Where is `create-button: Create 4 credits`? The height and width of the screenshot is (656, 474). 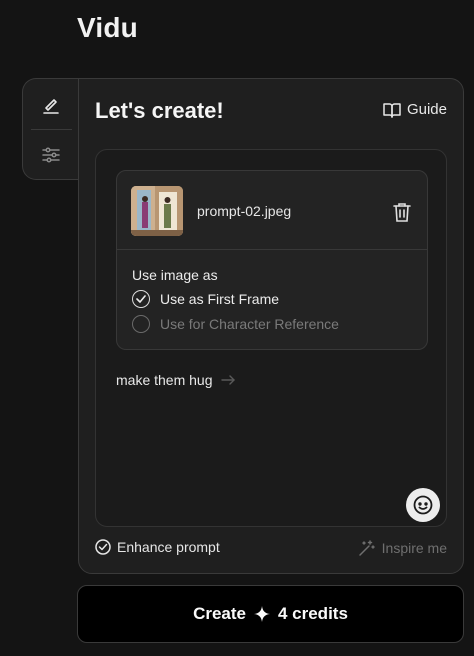 create-button: Create 4 credits is located at coordinates (270, 614).